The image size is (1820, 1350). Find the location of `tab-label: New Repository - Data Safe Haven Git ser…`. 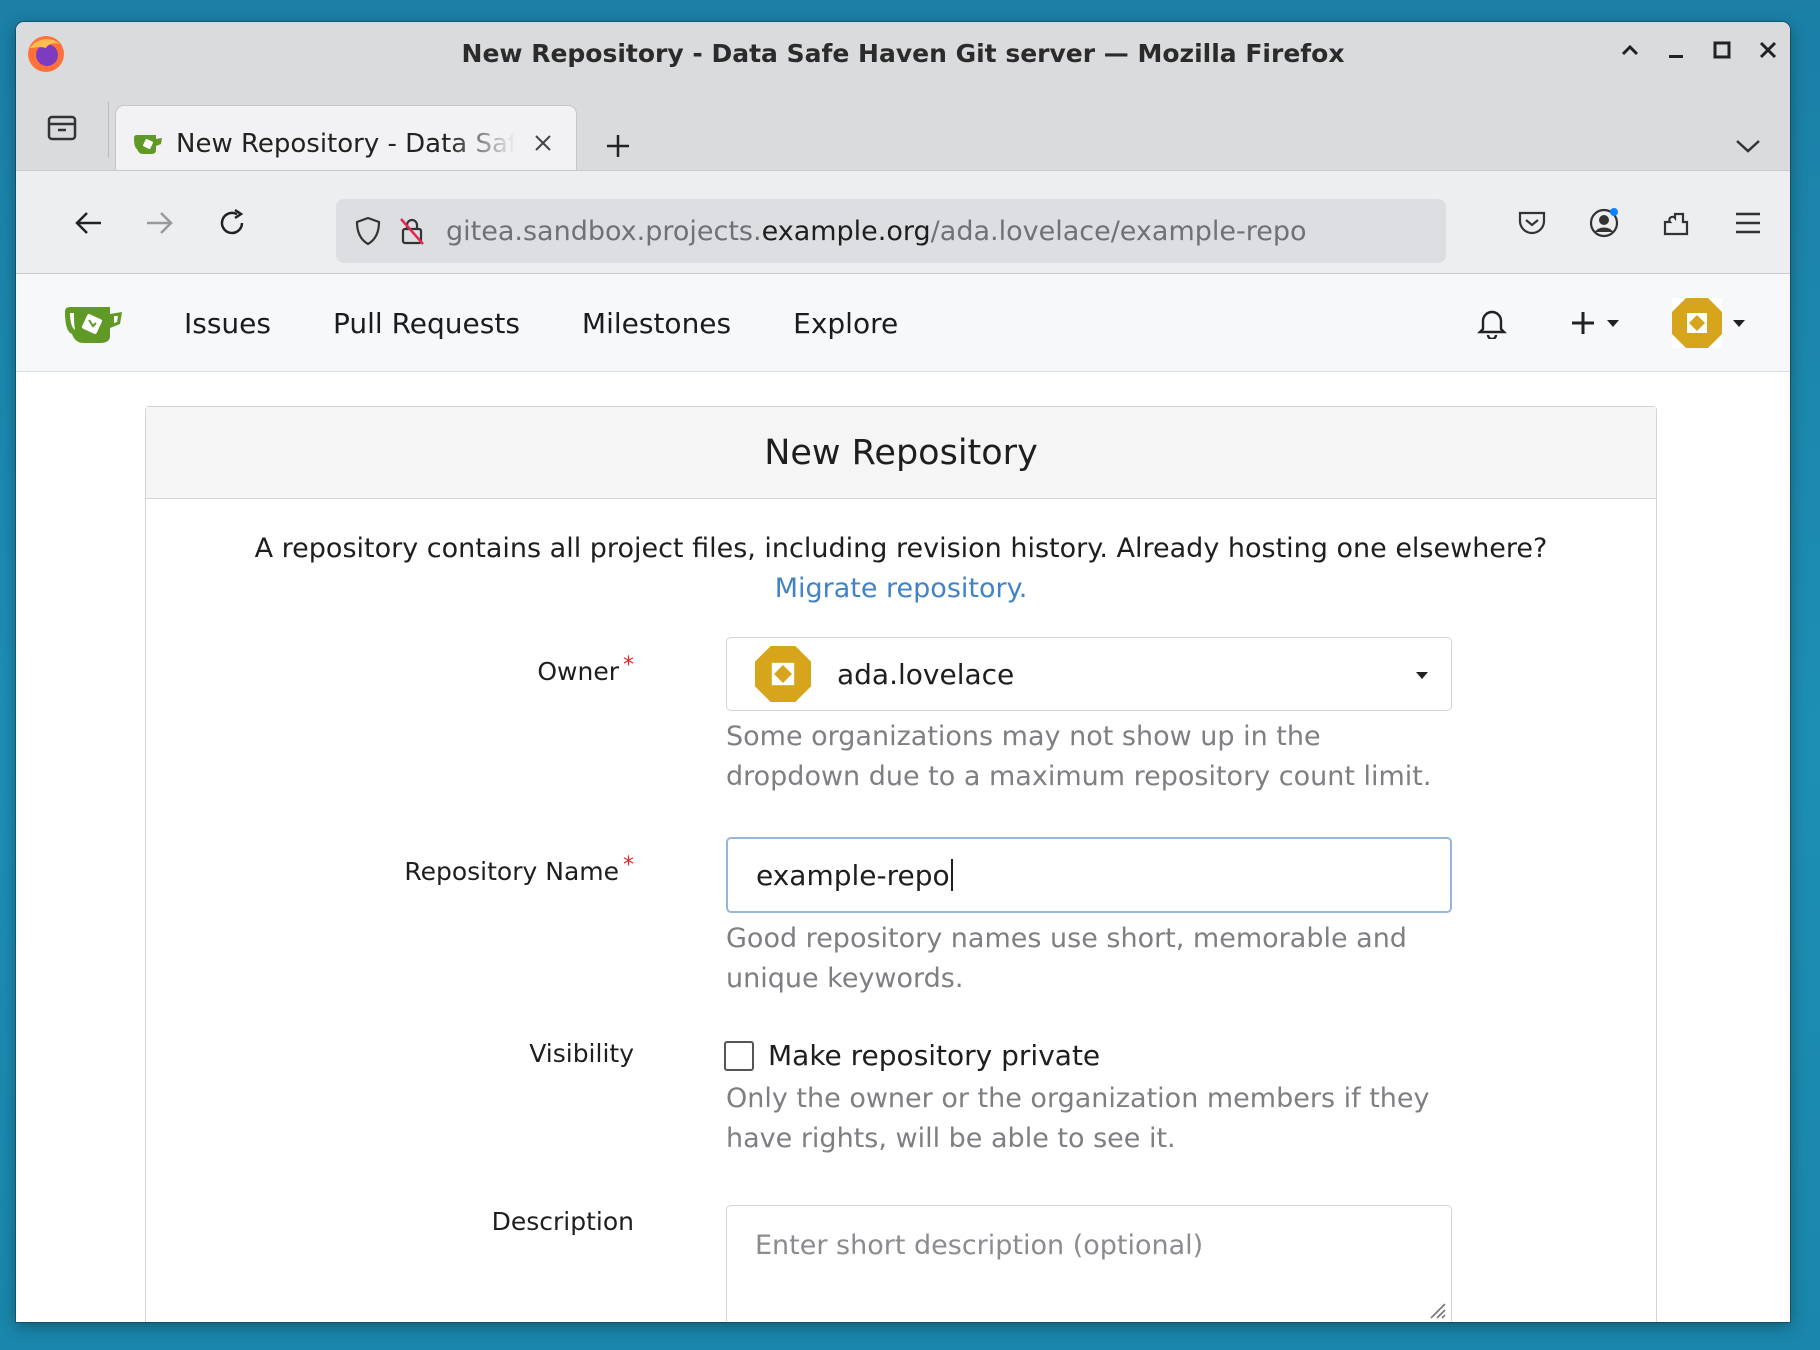

tab-label: New Repository - Data Safe Haven Git ser… is located at coordinates (346, 144).